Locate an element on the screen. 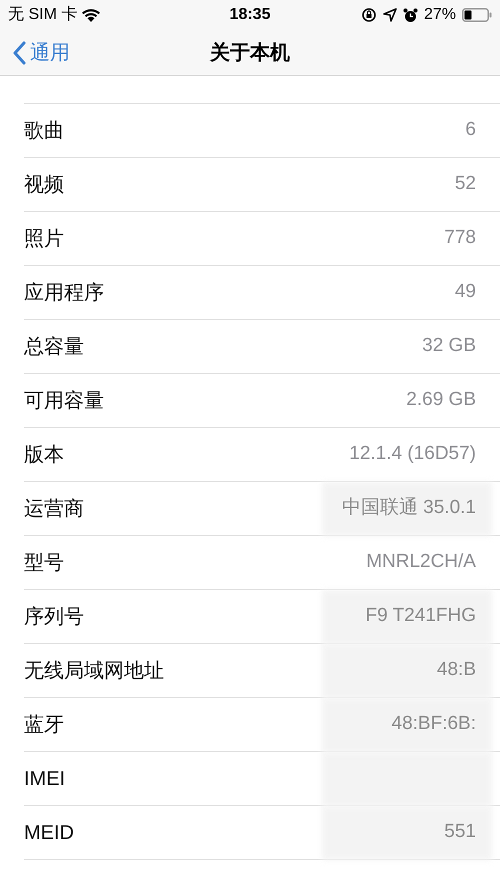 The height and width of the screenshot is (888, 500). page-title: 关于本机 is located at coordinates (250, 53).